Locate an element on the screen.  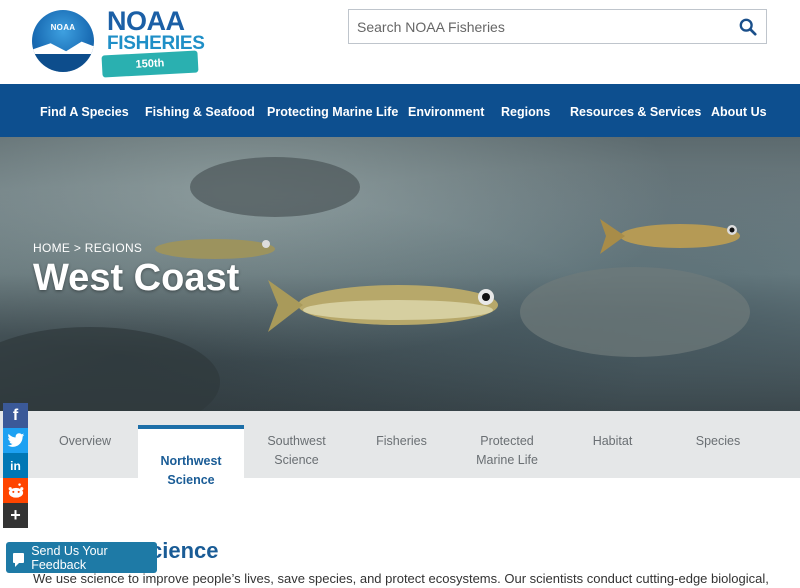
wave-graphic is located at coordinates (63, 63).